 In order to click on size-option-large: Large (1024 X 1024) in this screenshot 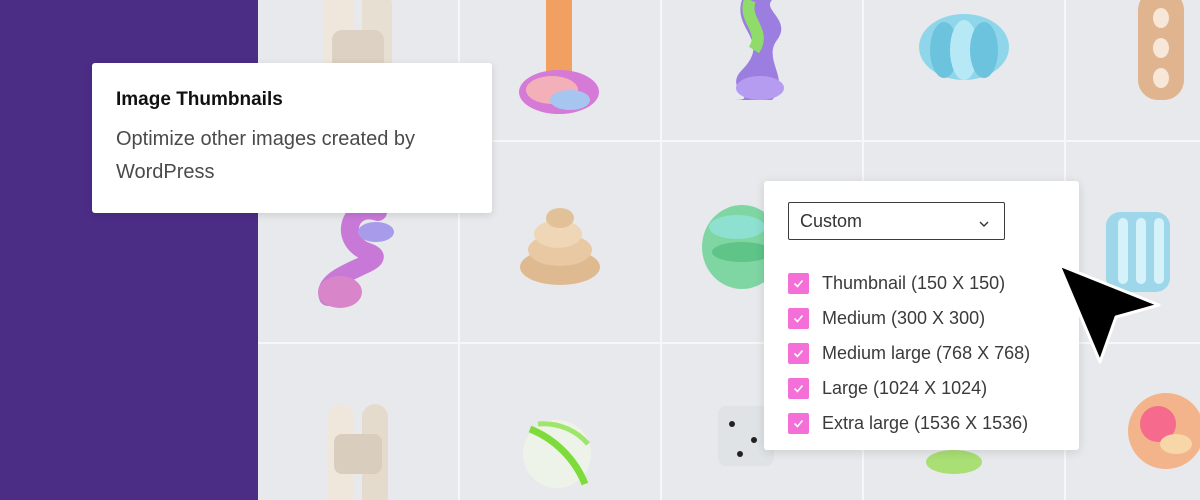, I will do `click(909, 388)`.